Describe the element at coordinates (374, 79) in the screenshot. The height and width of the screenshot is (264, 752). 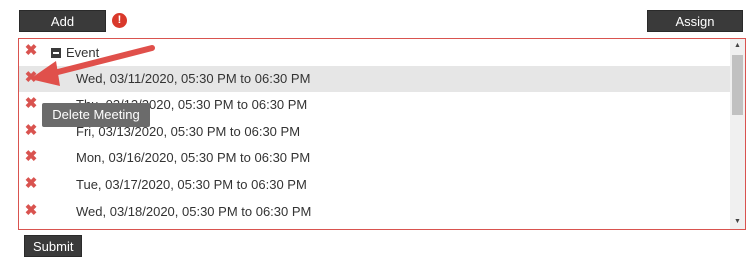
I see `meeting-row: ✖ Wed, 03/11/2020, 05:30 PM to 06:30 PM` at that location.